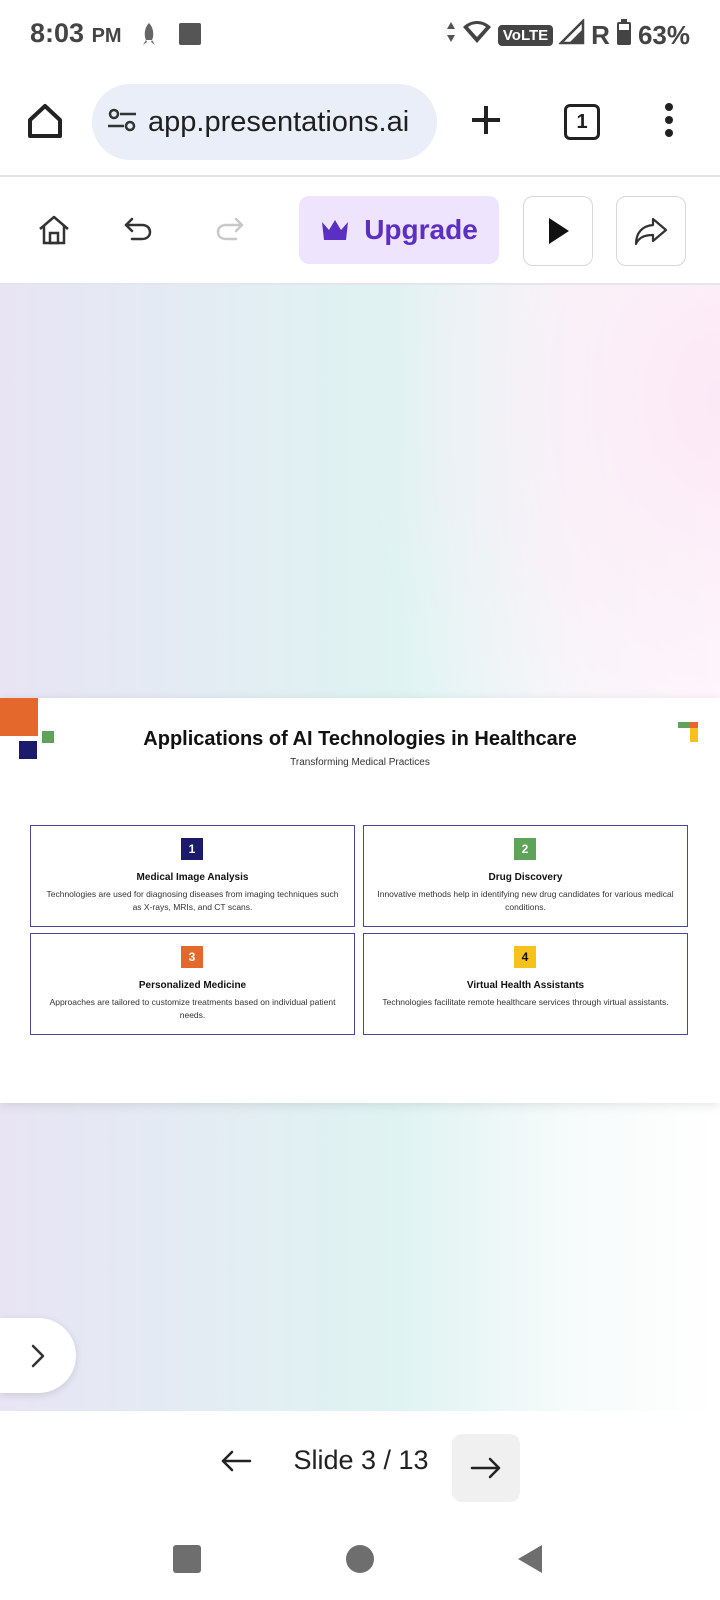 Image resolution: width=720 pixels, height=1600 pixels. I want to click on card-number-badge: 1, so click(192, 849).